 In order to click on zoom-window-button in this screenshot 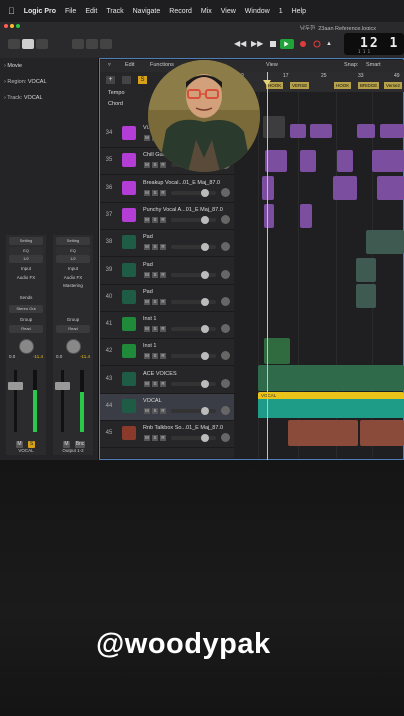, I will do `click(18, 26)`.